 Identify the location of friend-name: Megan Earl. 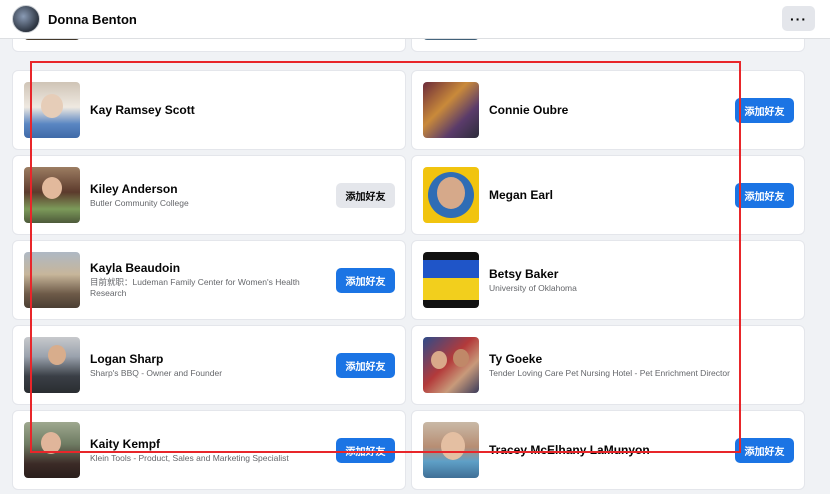
(598, 195).